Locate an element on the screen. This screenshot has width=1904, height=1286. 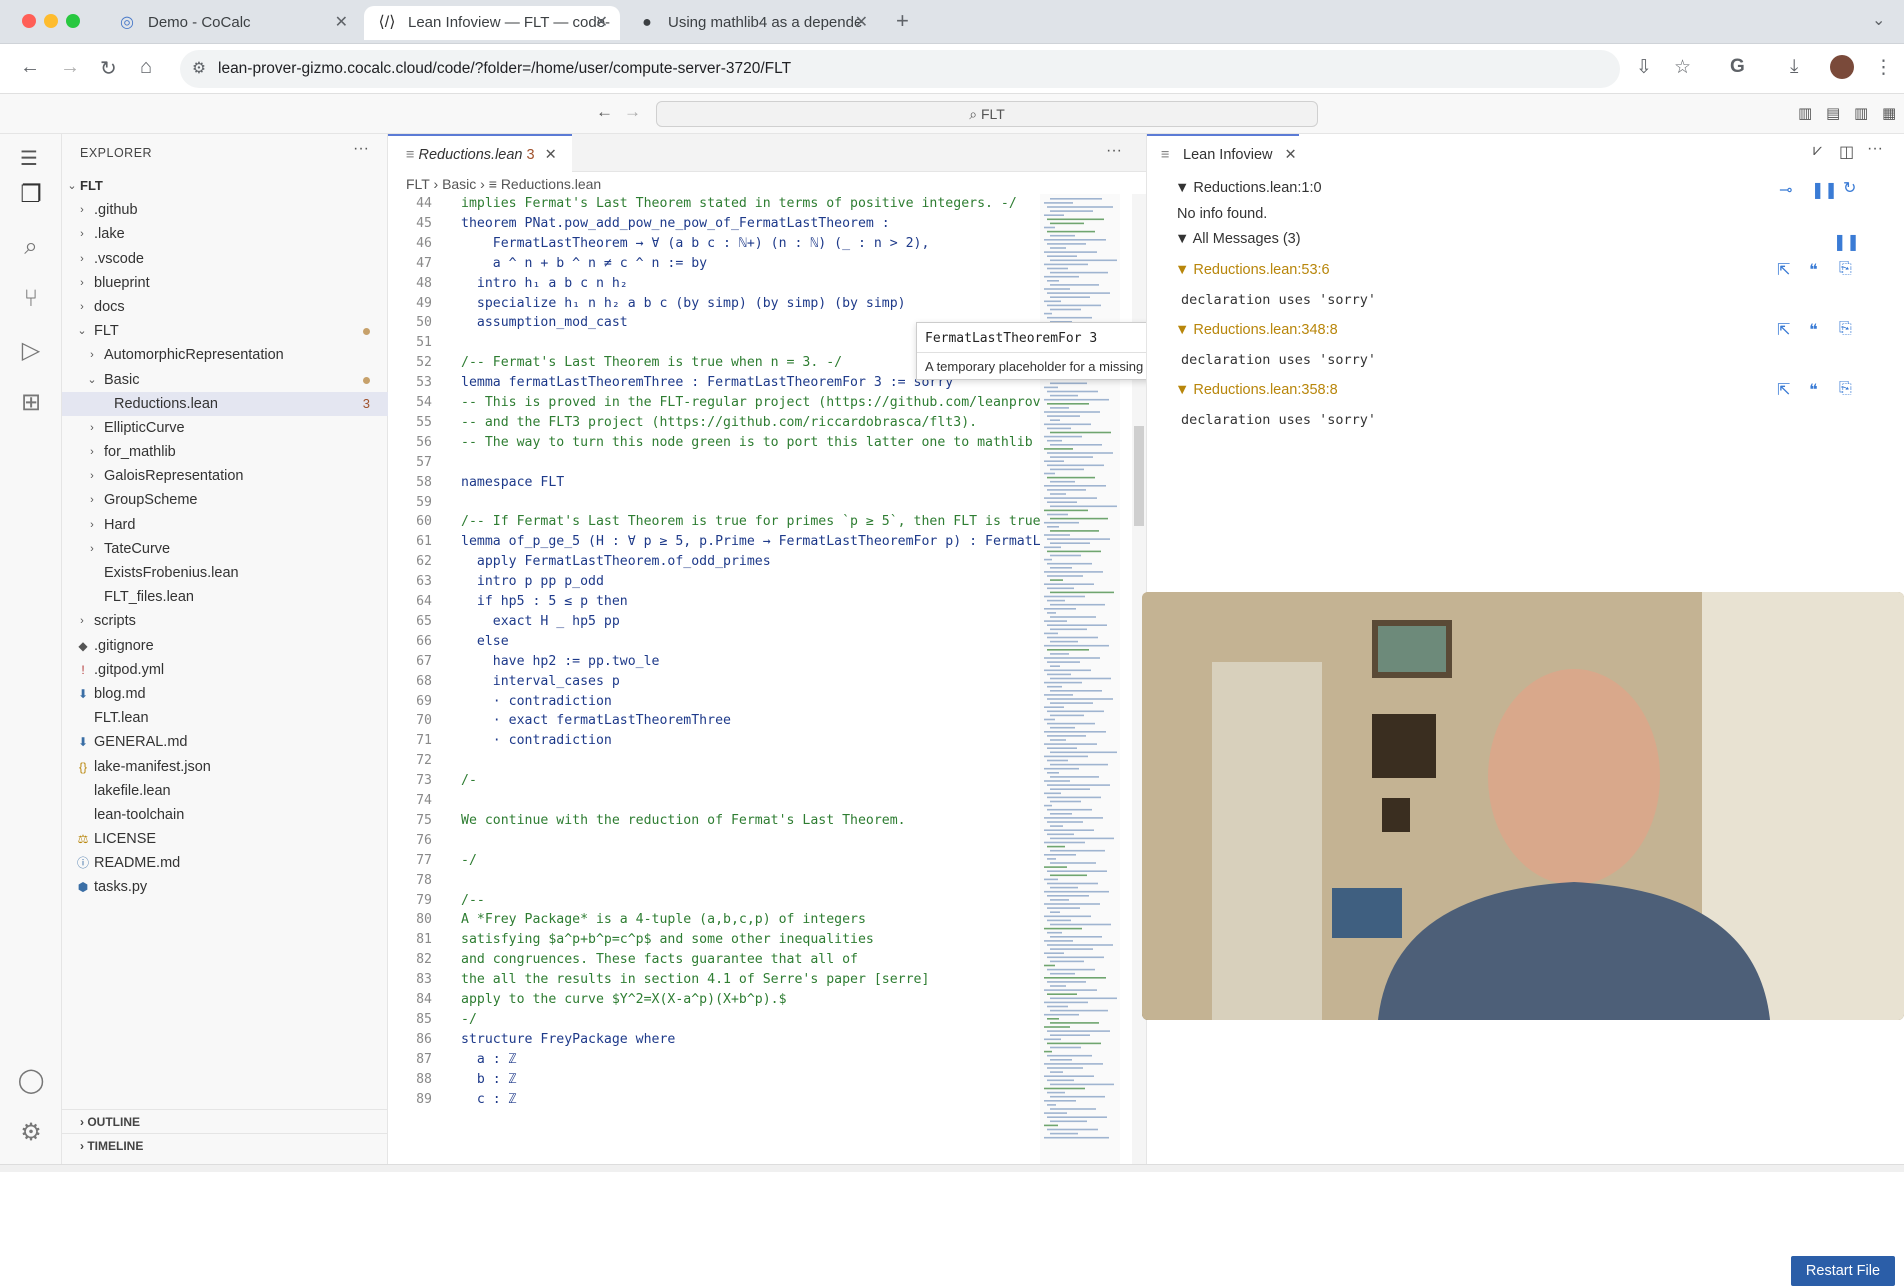
code-line: namespace FLT is located at coordinates (512, 482).